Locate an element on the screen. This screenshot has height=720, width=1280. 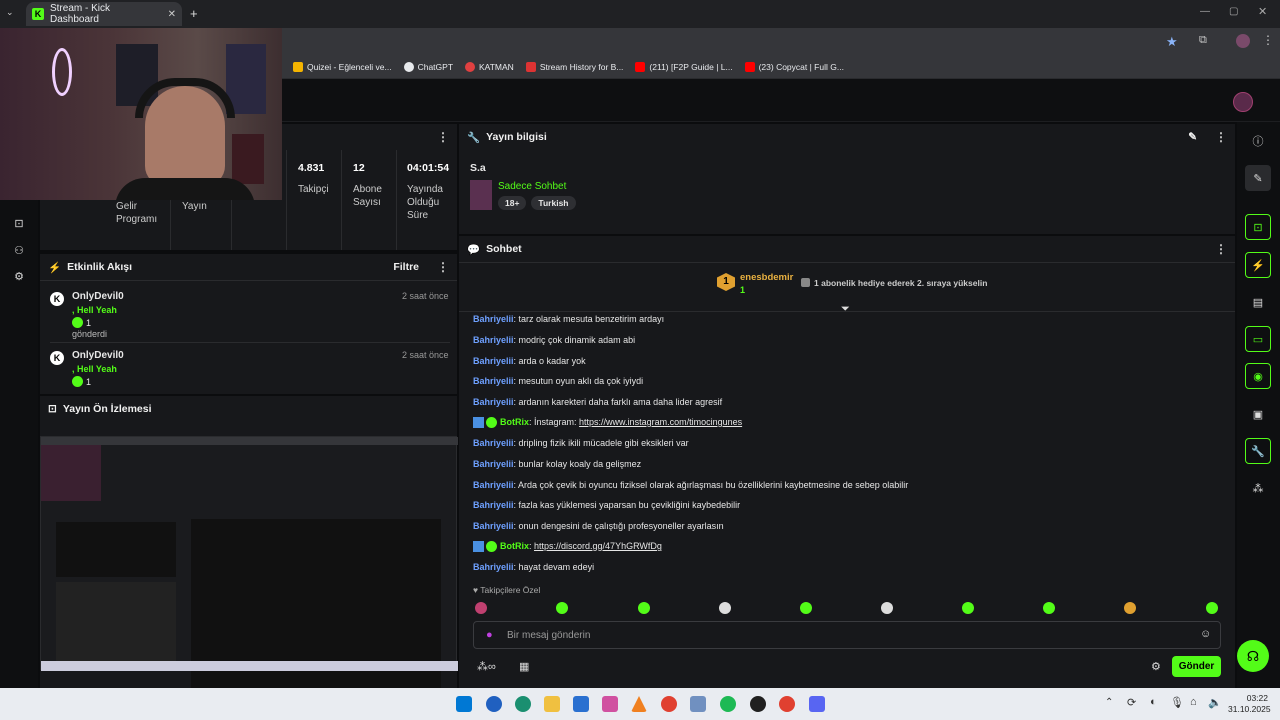
info-icon: ⓘ is located at coordinates (1258, 141).